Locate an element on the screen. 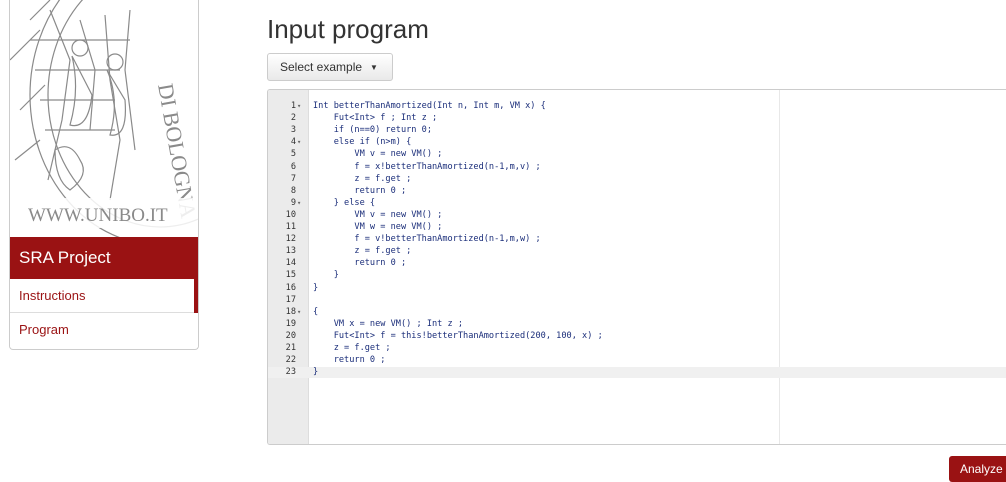 The image size is (1006, 482). code-line: 5 VM v = new VM() ; is located at coordinates (637, 154).